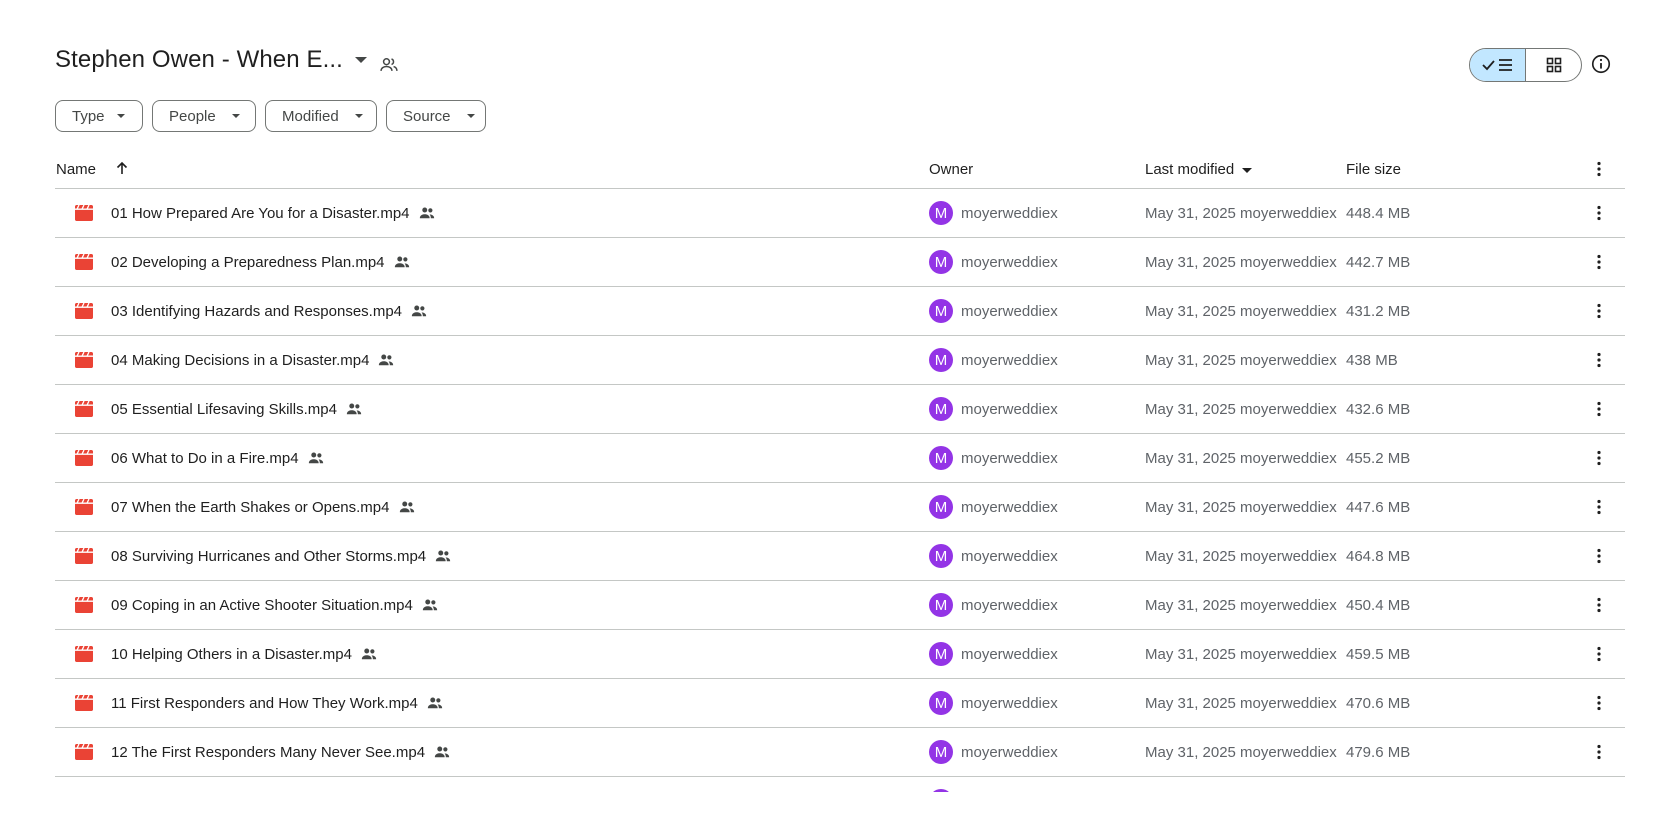 The height and width of the screenshot is (840, 1676). What do you see at coordinates (1601, 64) in the screenshot?
I see `info-icon` at bounding box center [1601, 64].